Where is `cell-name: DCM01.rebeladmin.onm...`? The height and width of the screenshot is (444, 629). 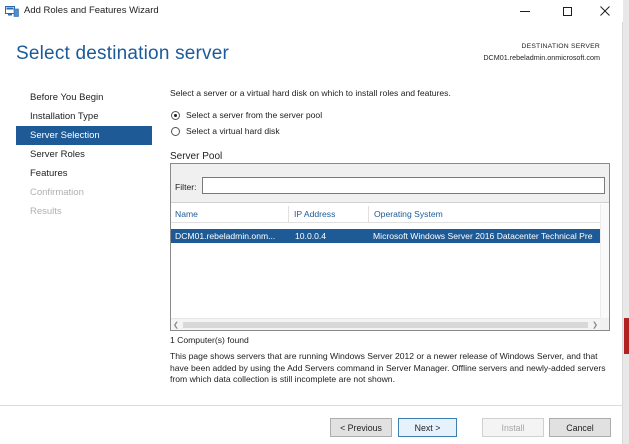 cell-name: DCM01.rebeladmin.onm... is located at coordinates (225, 236).